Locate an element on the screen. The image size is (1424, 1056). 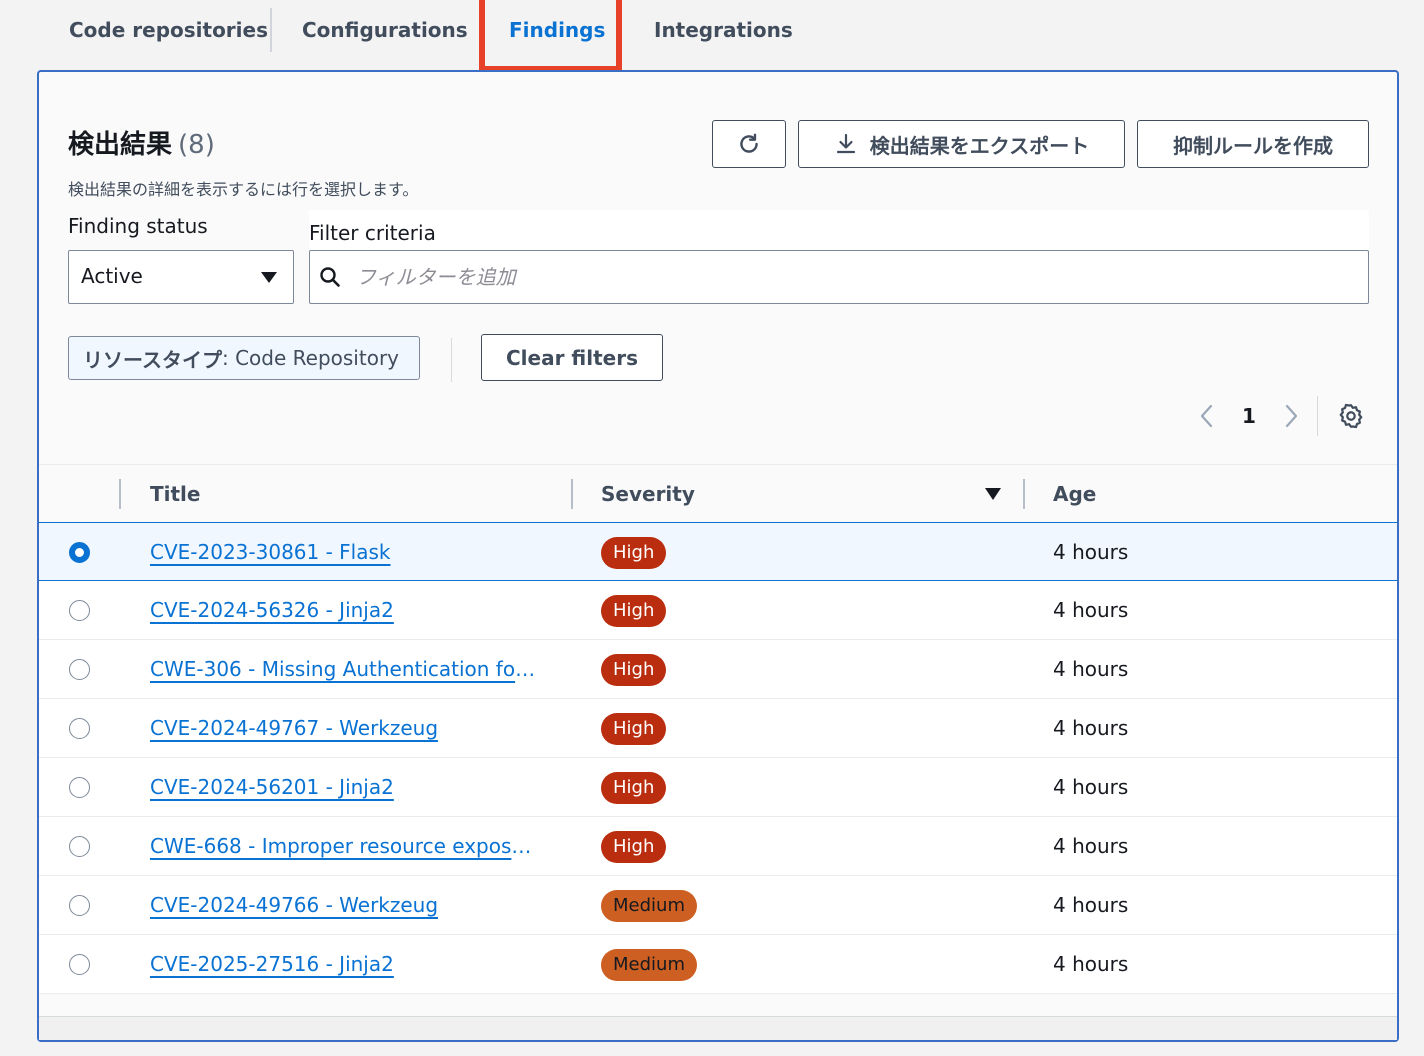
page-description: 検出結果の詳細を表示するには行を選択します。 is located at coordinates (243, 188).